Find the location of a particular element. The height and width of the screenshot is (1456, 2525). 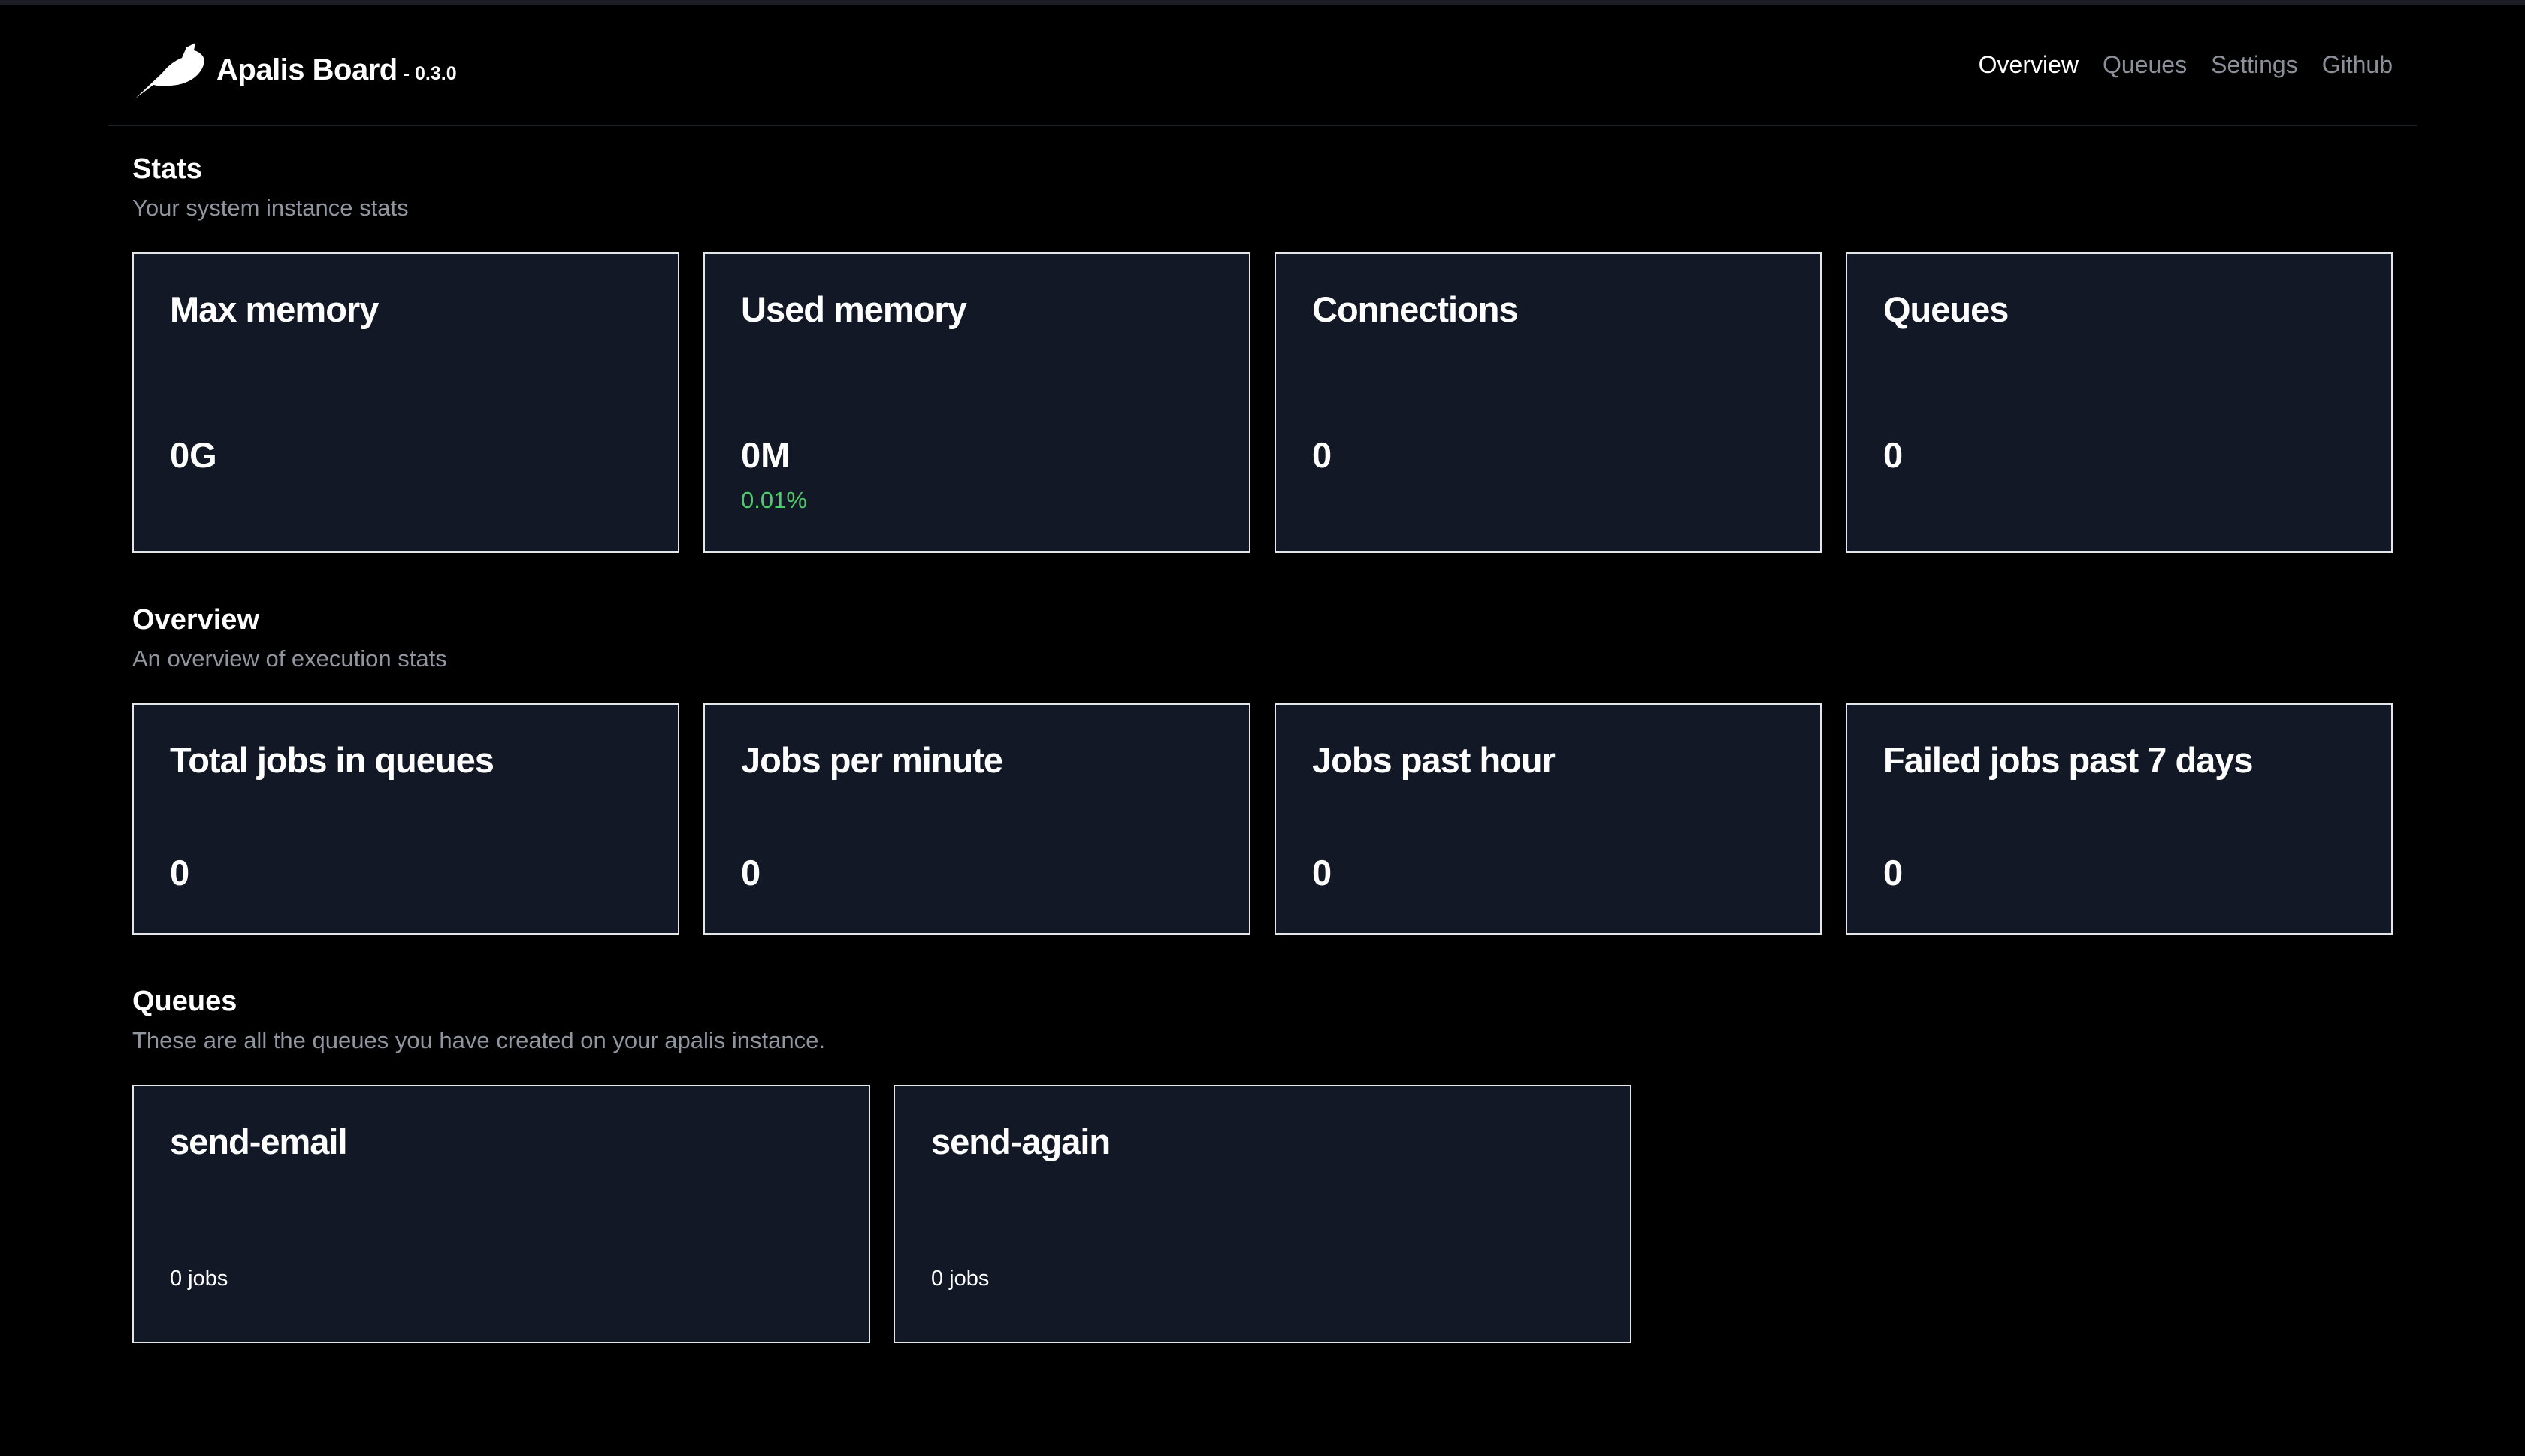

card-title: Max memory is located at coordinates (274, 309).